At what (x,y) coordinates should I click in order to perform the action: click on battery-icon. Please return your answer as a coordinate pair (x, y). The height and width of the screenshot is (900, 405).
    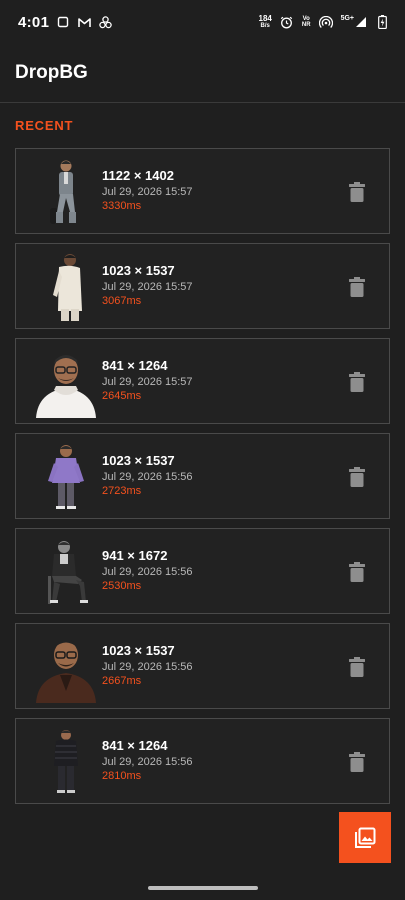
    Looking at the image, I should click on (382, 22).